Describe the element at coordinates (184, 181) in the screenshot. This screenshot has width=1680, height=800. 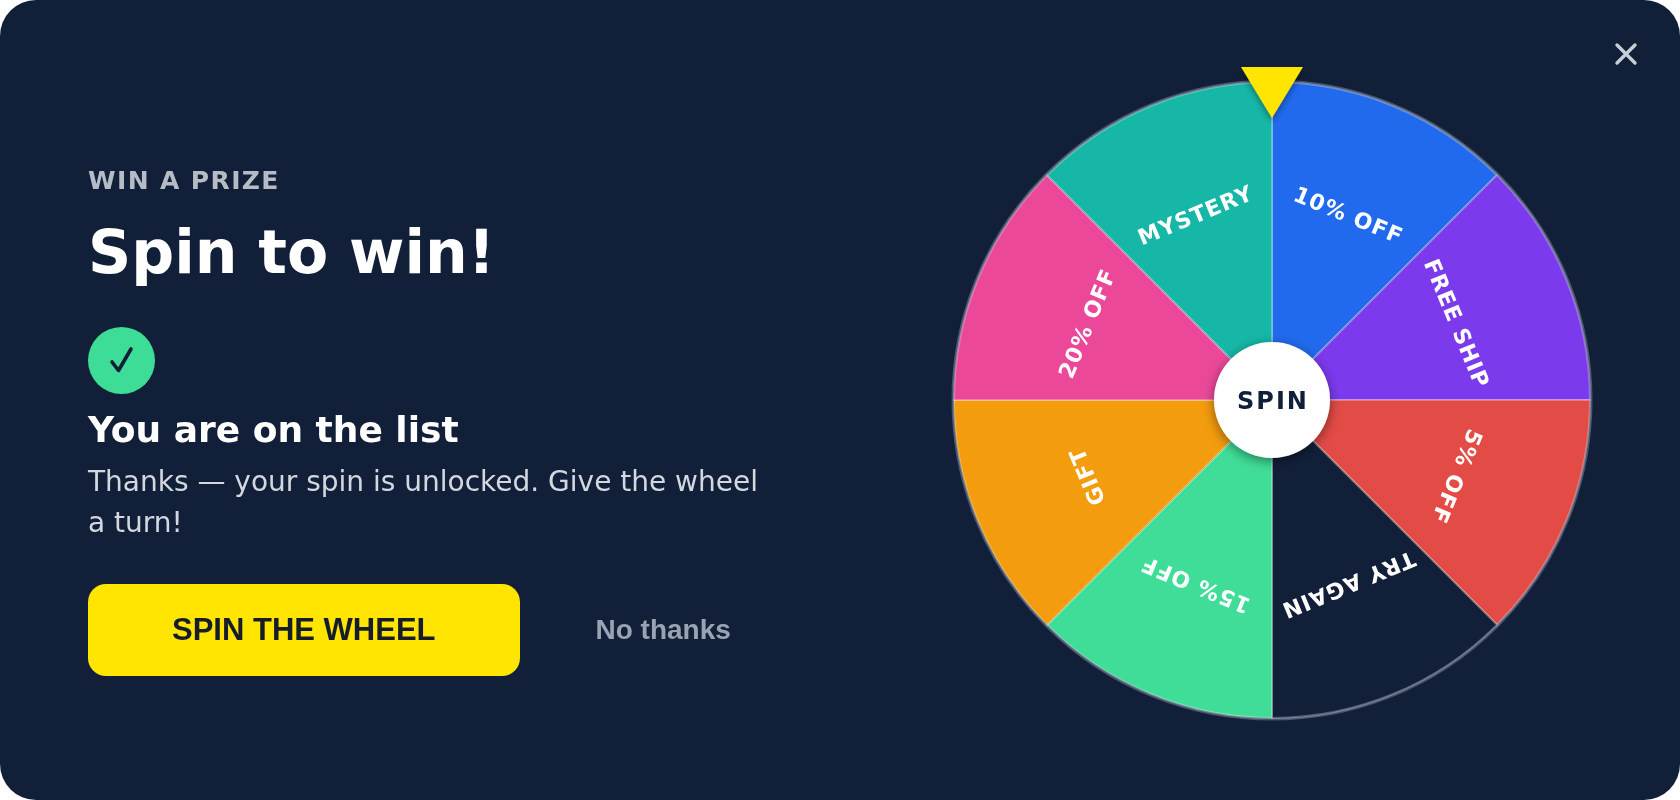
I see `eyebrow-label: WIN A PRIZE` at that location.